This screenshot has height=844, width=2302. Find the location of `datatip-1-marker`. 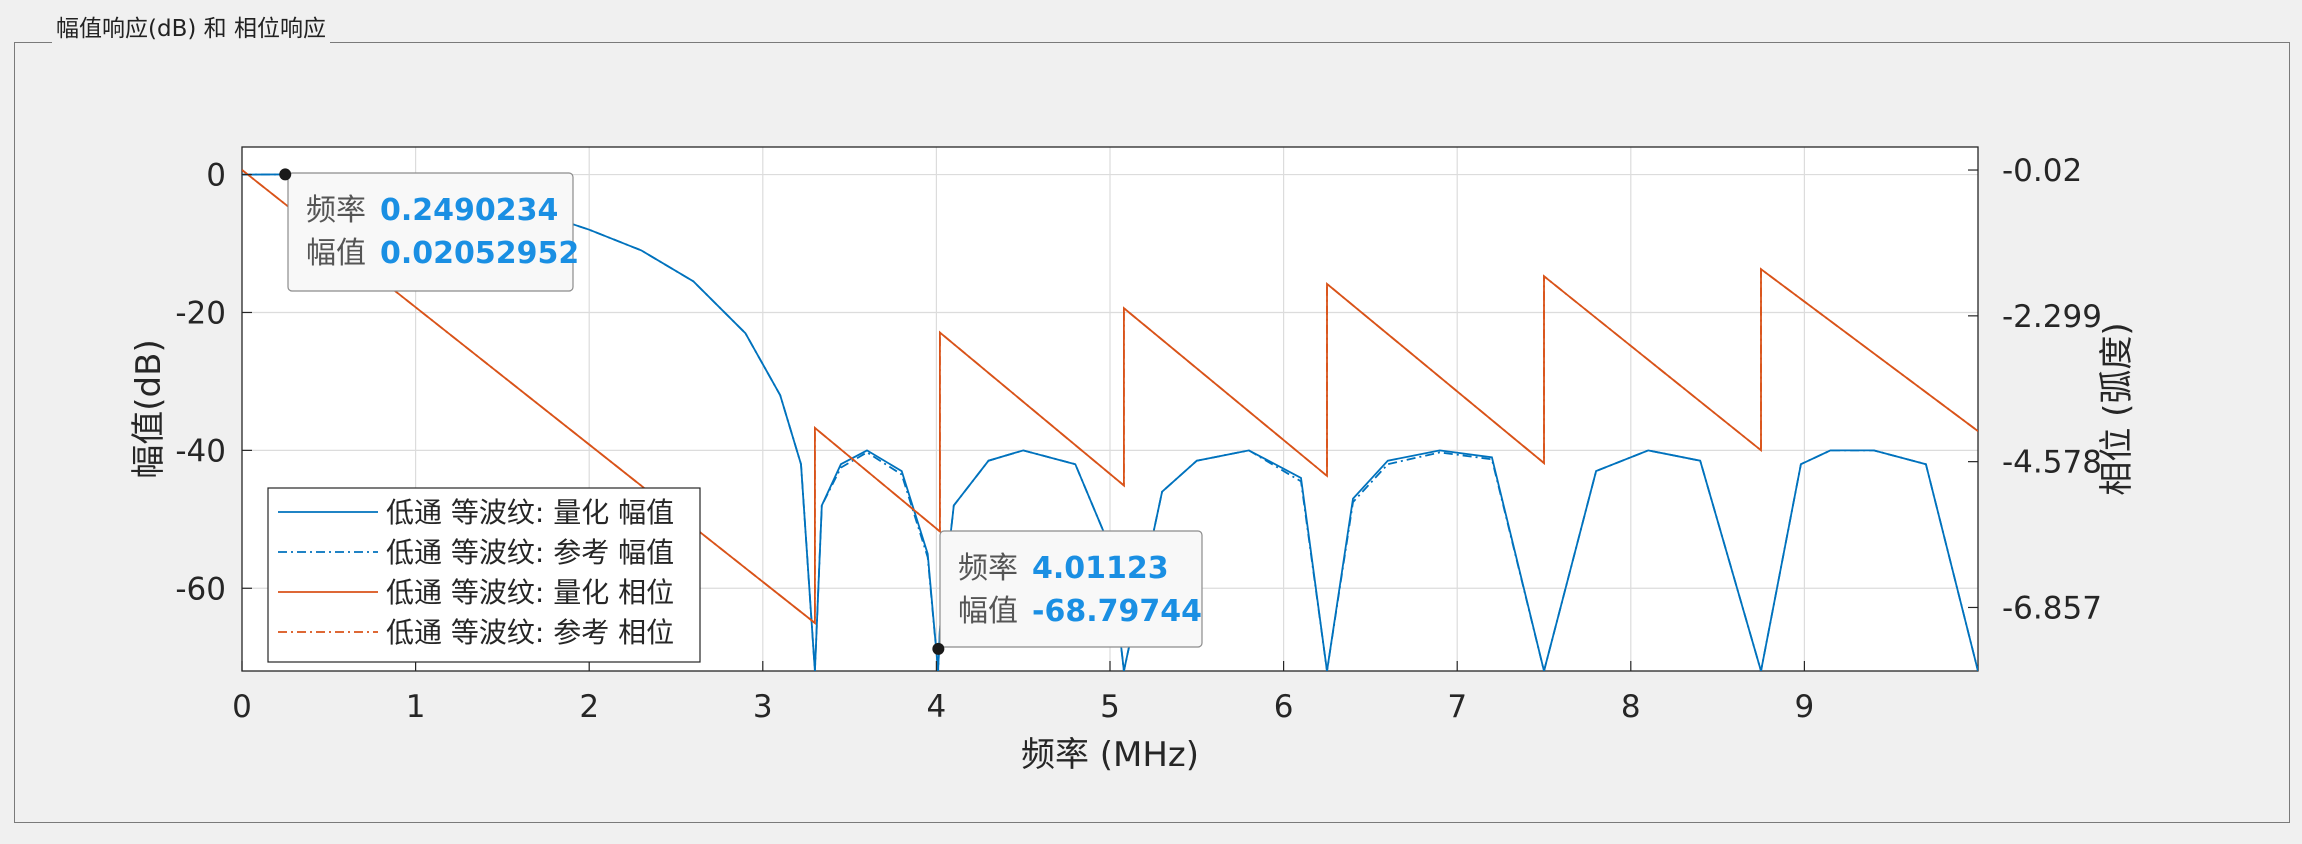

datatip-1-marker is located at coordinates (285, 174).